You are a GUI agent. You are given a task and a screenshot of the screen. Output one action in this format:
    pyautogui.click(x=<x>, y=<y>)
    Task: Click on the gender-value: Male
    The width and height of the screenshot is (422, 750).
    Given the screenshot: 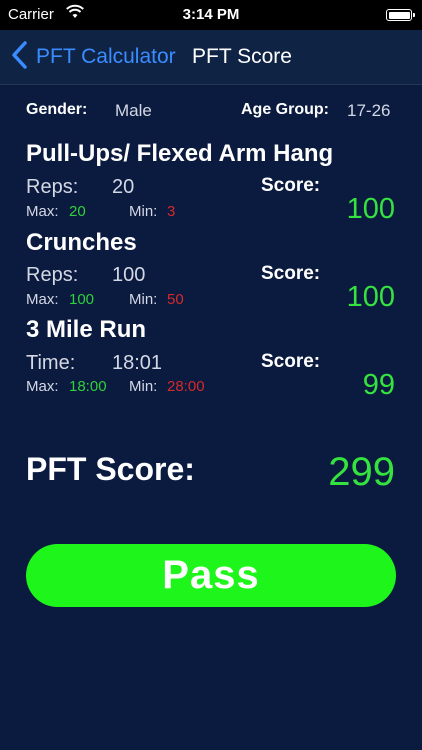 What is the action you would take?
    pyautogui.click(x=133, y=110)
    